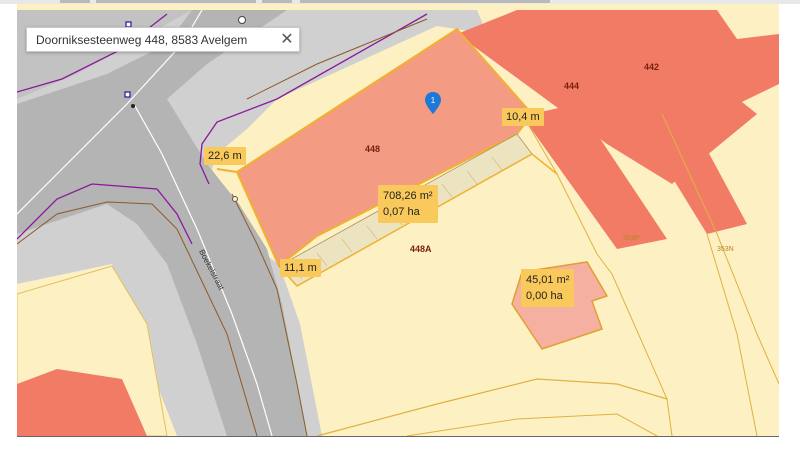 The height and width of the screenshot is (451, 800). What do you see at coordinates (523, 117) in the screenshot?
I see `measurement-label: 10,4 m` at bounding box center [523, 117].